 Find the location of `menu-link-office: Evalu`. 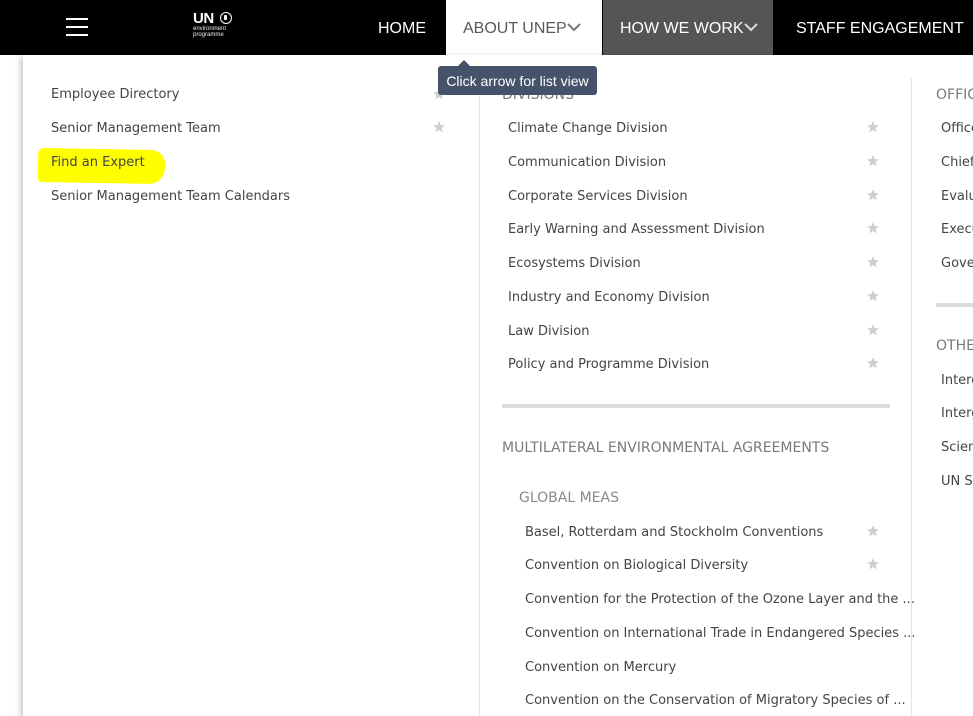

menu-link-office: Evalu is located at coordinates (957, 197).